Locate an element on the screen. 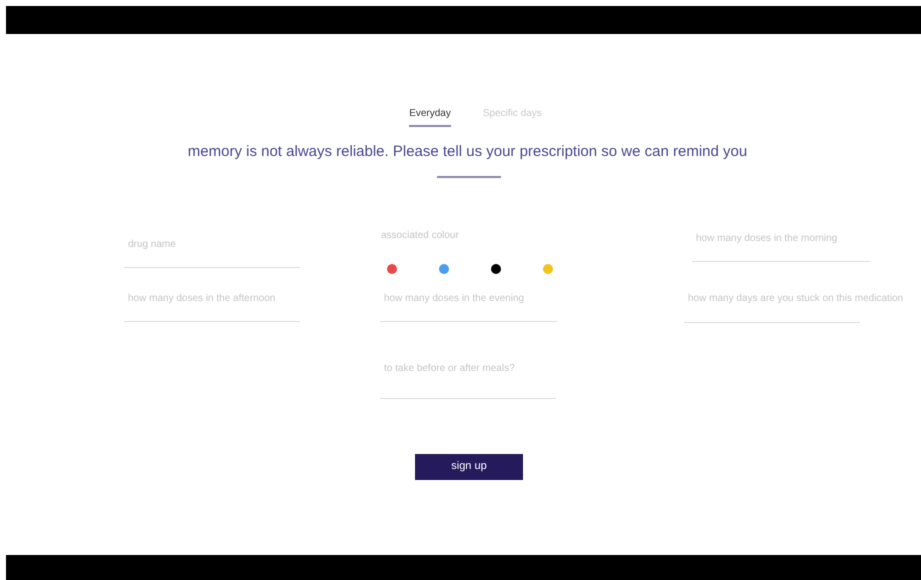 The width and height of the screenshot is (921, 580). input-field: how many doses in the afternoon is located at coordinates (212, 305).